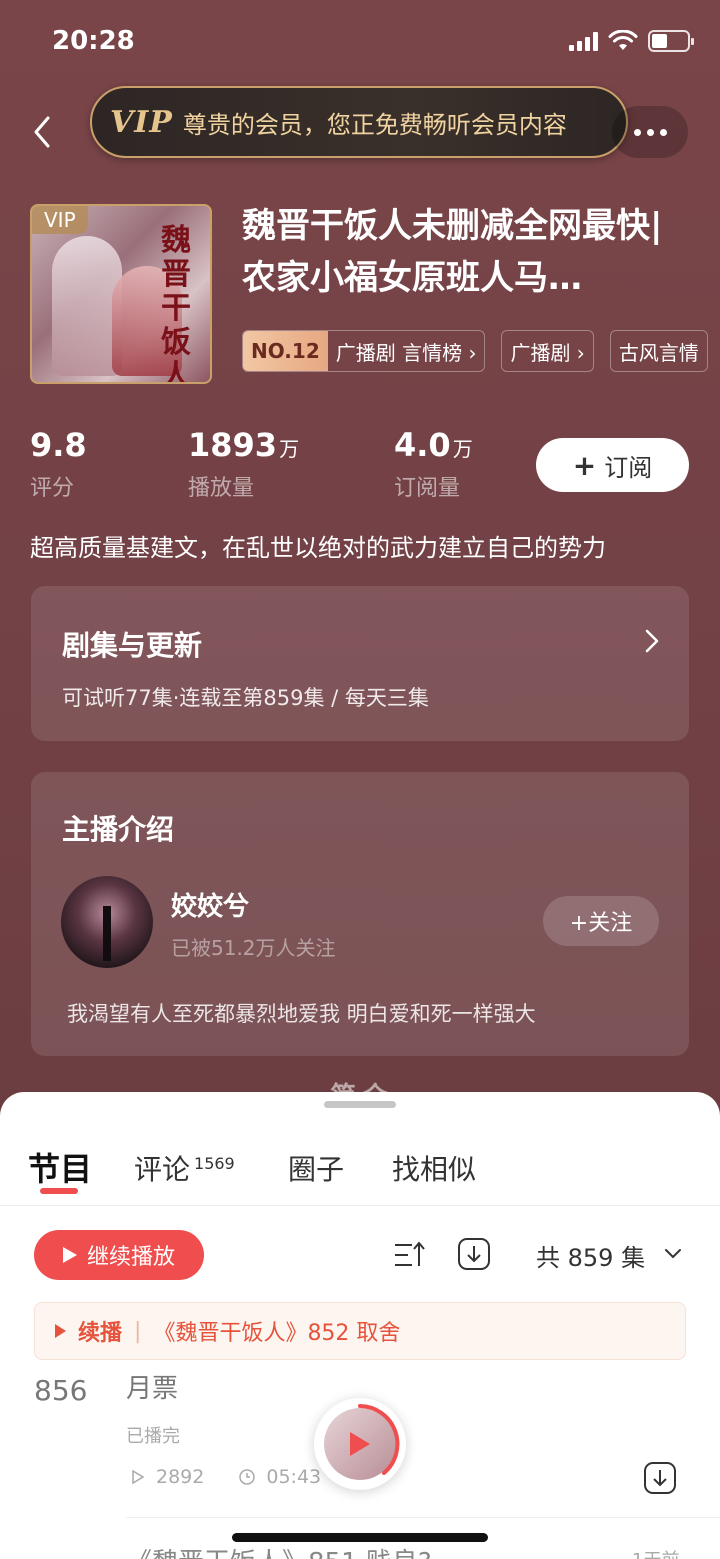 Image resolution: width=720 pixels, height=1559 pixels. I want to click on subscribe-button: + 订阅, so click(612, 465).